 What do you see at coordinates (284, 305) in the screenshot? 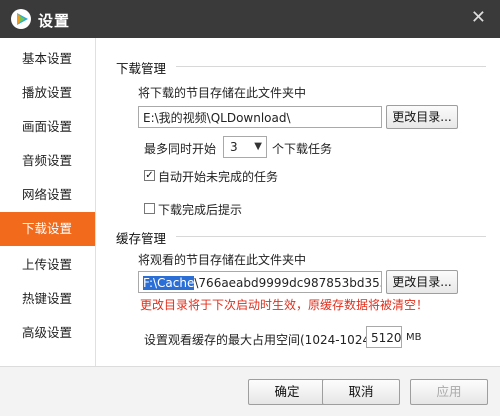
I see `cache-warning-text: 更改目录将于下次启动时生效，原缓存数据将被清空！` at bounding box center [284, 305].